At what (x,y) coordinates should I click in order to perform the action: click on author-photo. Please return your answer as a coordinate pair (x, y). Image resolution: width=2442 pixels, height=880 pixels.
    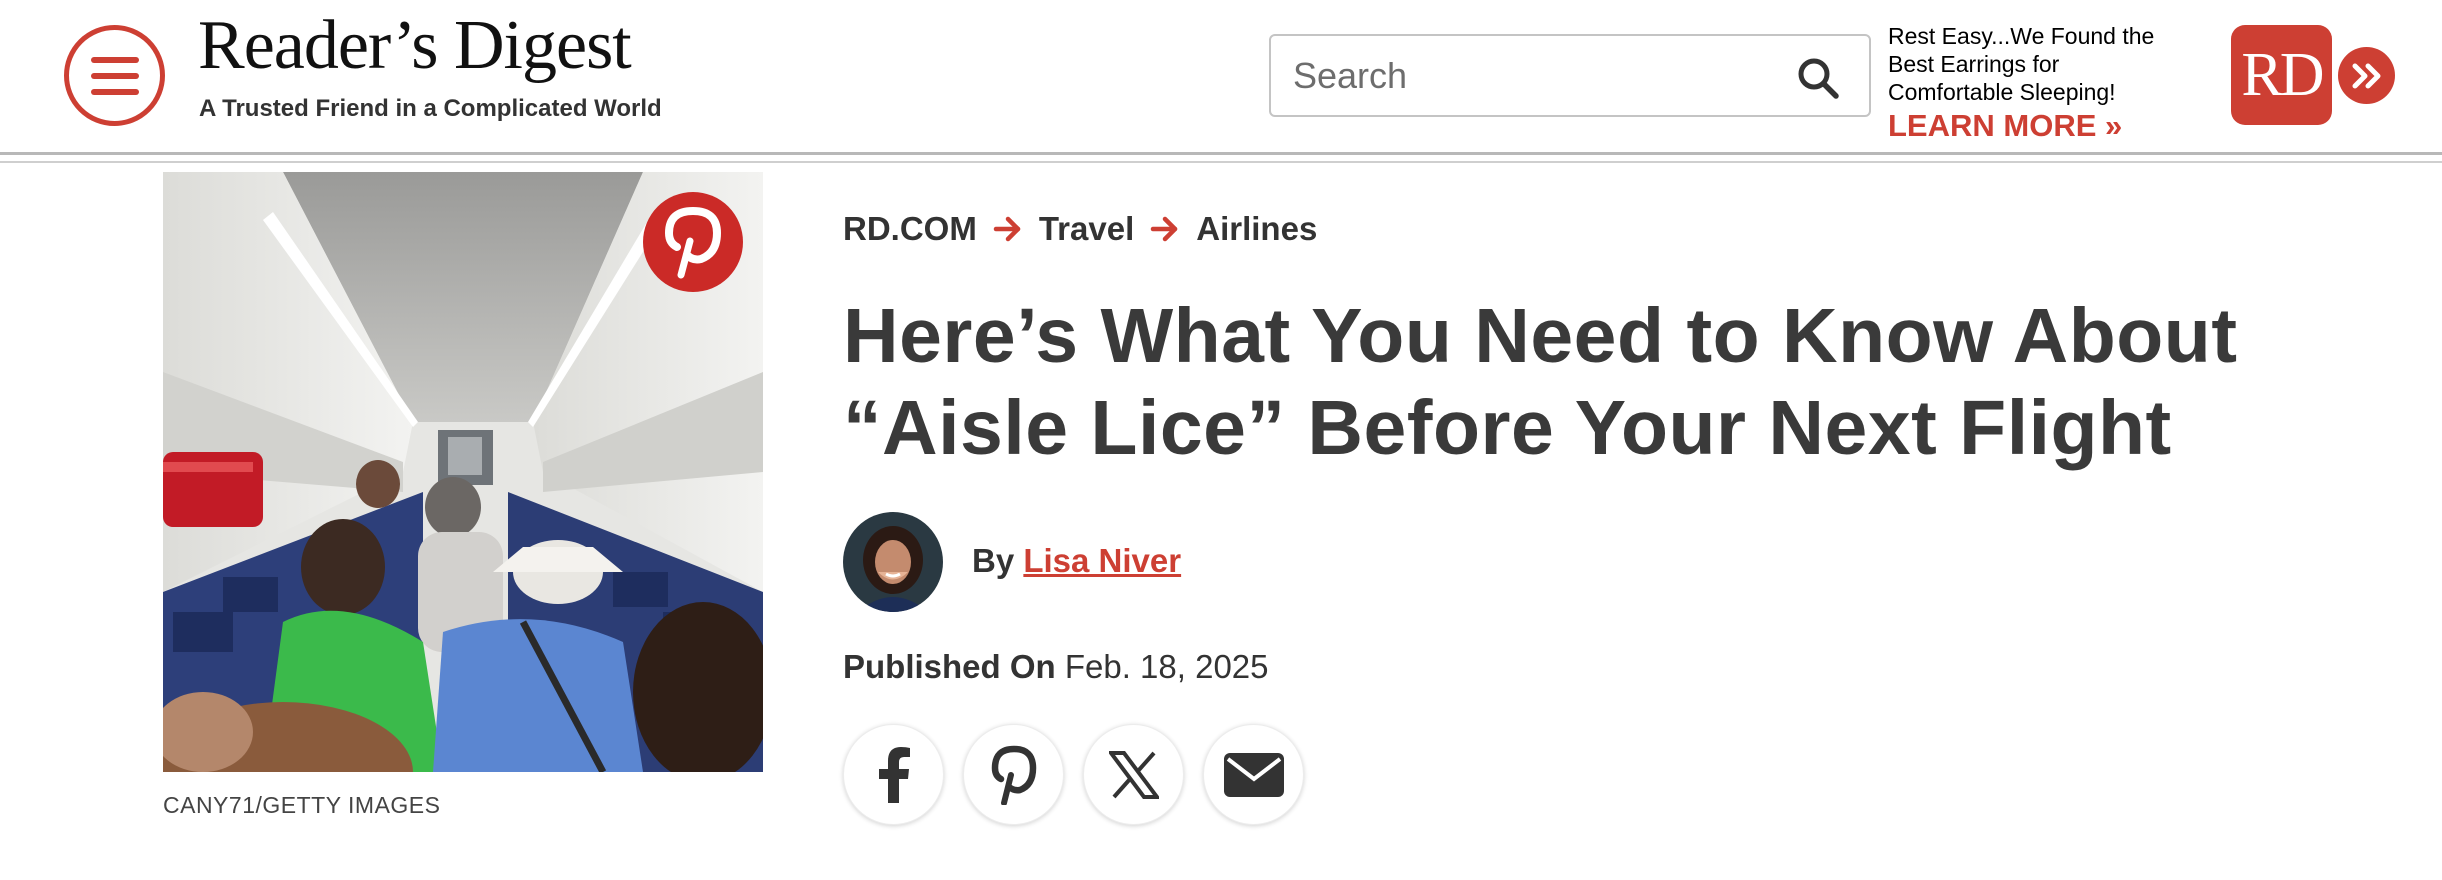
    Looking at the image, I should click on (893, 562).